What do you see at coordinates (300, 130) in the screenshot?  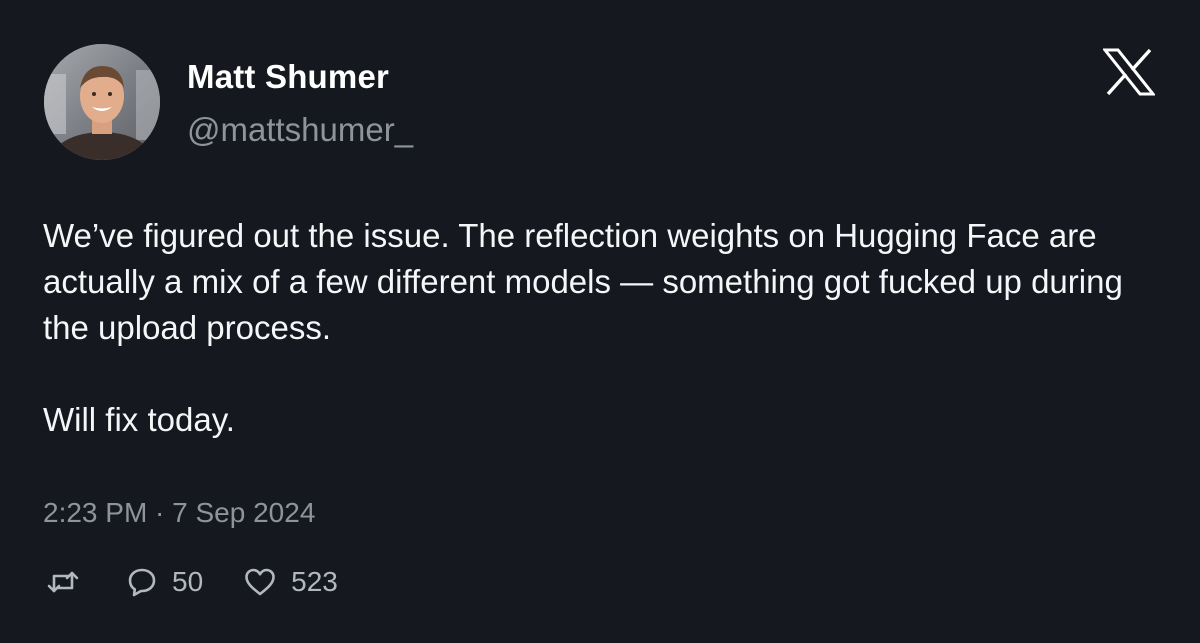 I see `user-handle: @mattshumer_` at bounding box center [300, 130].